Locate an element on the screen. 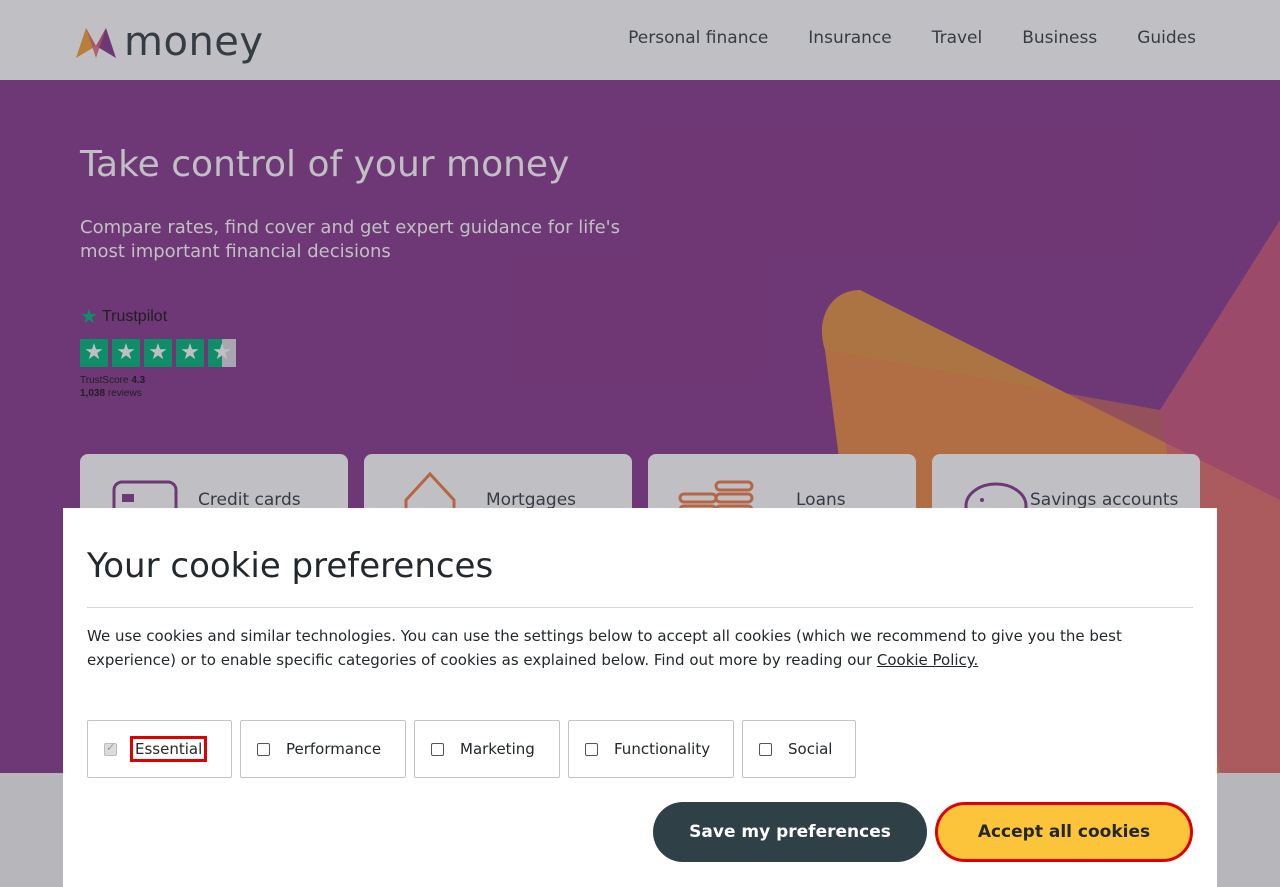 The image size is (1280, 887). modal-divider is located at coordinates (640, 607).